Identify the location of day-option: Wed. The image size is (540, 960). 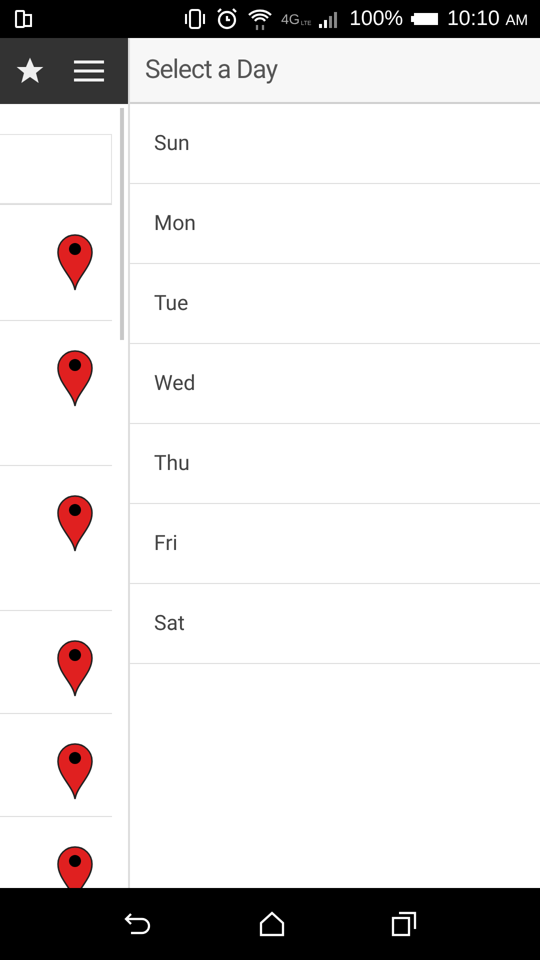
(335, 384).